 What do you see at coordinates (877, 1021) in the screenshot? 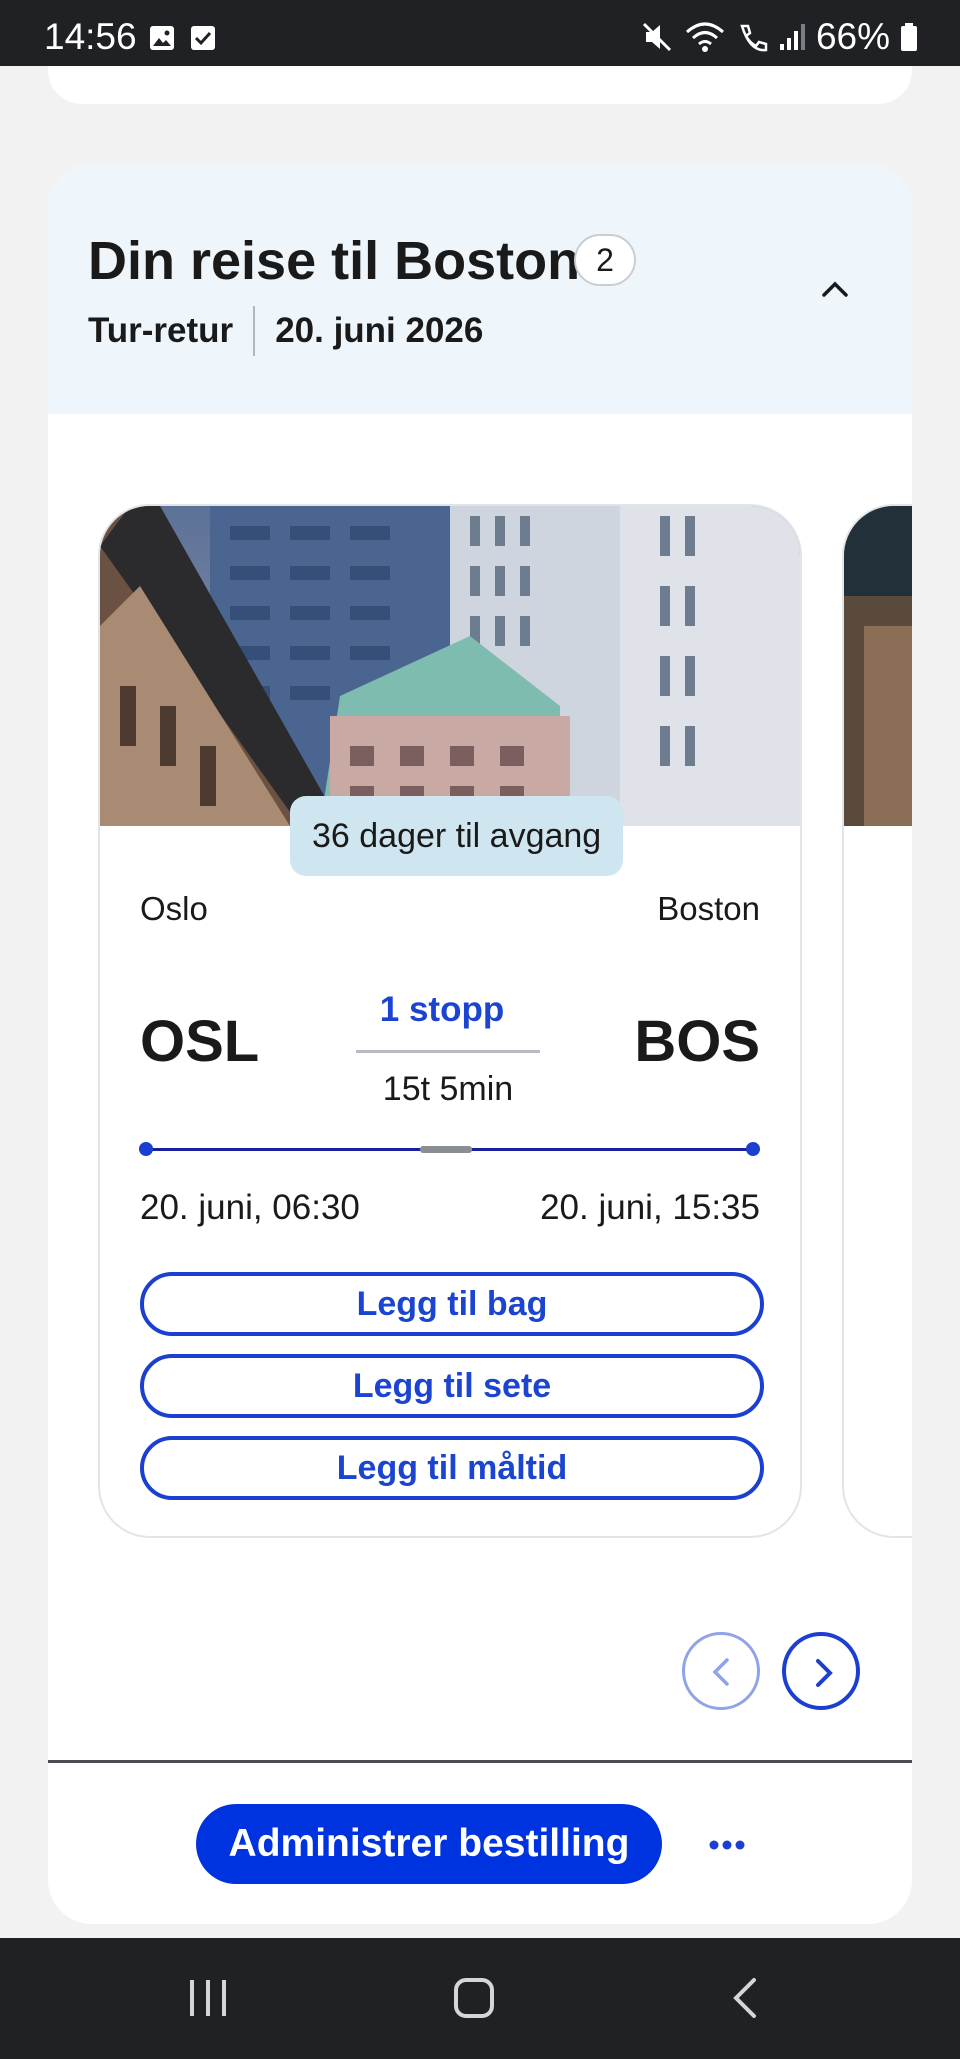
I see `next-flight-card` at bounding box center [877, 1021].